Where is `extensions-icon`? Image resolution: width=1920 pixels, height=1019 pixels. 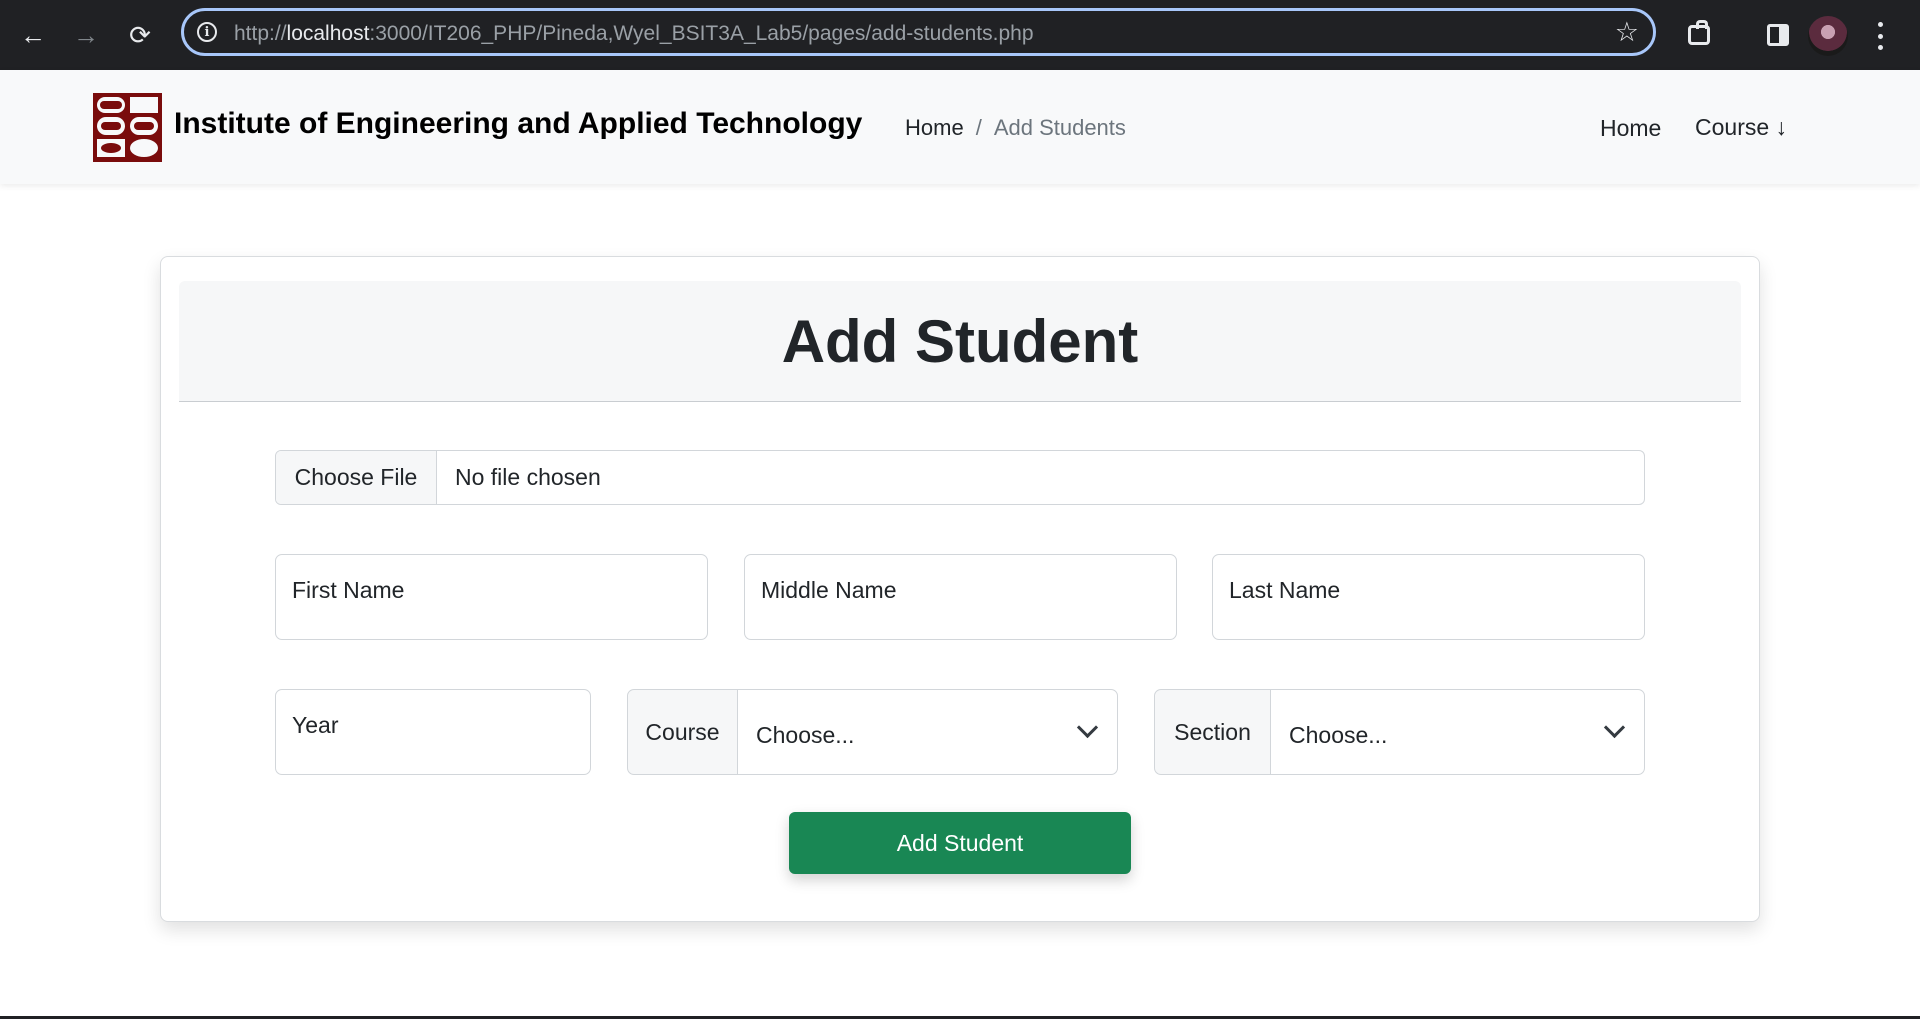
extensions-icon is located at coordinates (1699, 35).